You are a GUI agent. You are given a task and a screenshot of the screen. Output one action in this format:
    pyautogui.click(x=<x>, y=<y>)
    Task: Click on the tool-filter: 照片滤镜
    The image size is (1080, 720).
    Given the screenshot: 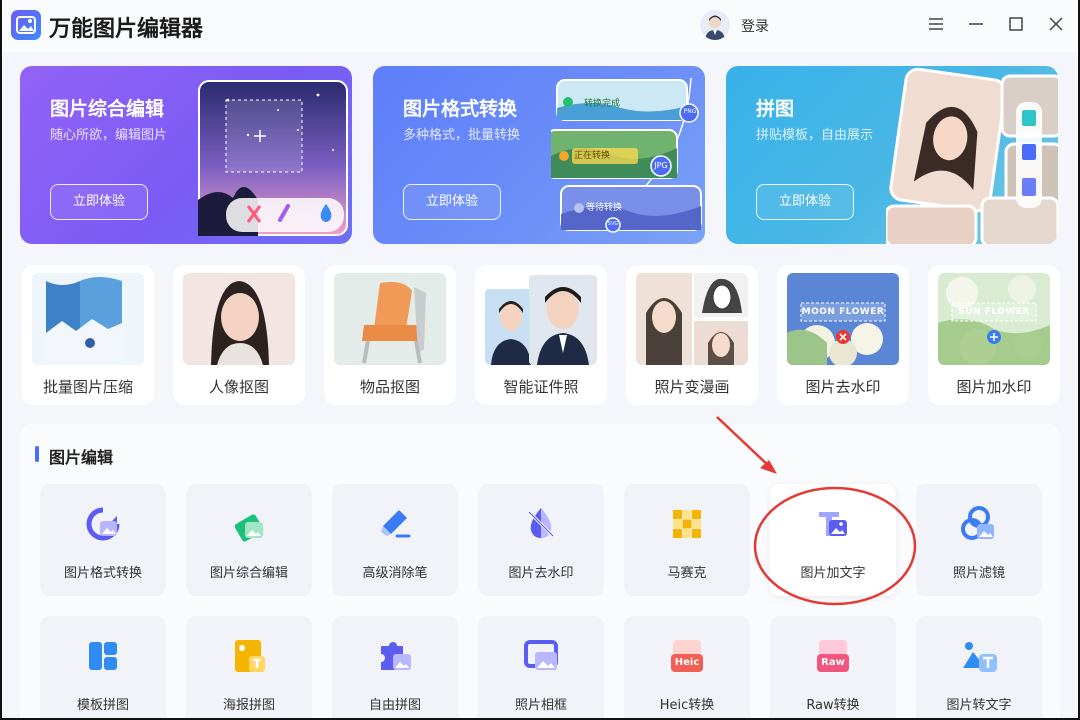 What is the action you would take?
    pyautogui.click(x=979, y=540)
    